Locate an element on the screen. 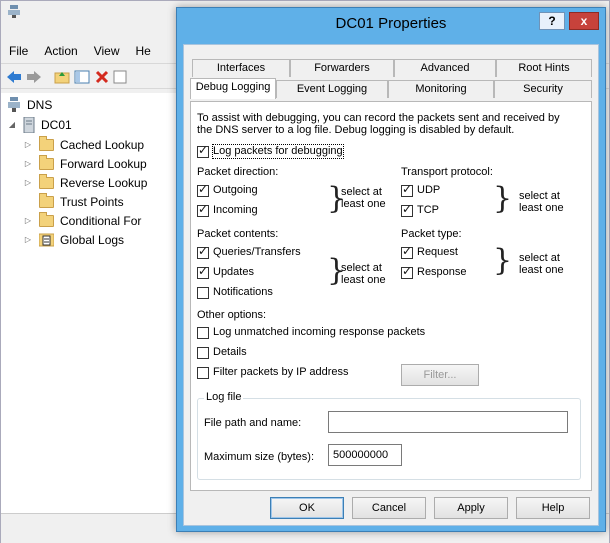 This screenshot has width=610, height=543. tree-node-label: Cached Lookup is located at coordinates (102, 145).